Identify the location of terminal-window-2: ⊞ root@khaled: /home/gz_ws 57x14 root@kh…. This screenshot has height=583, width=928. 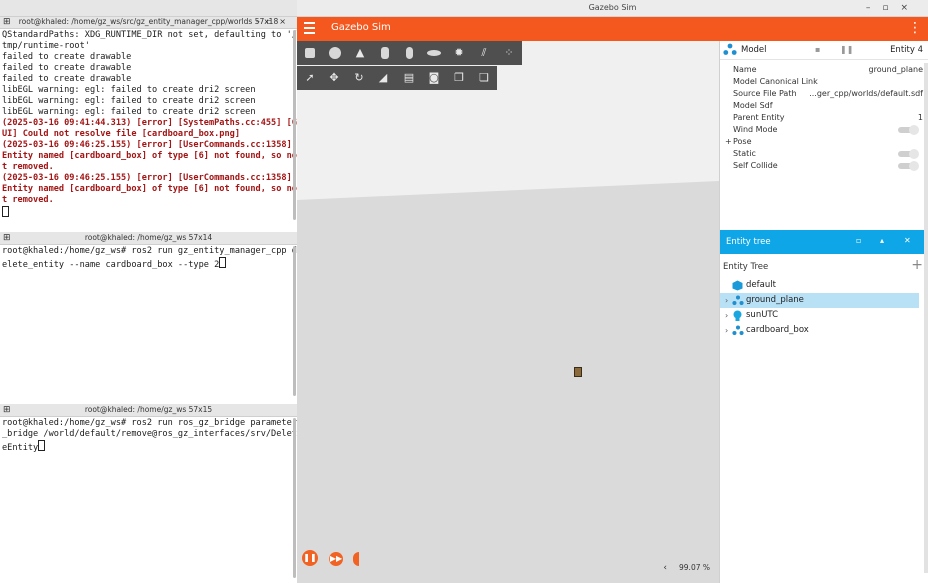
(148, 317).